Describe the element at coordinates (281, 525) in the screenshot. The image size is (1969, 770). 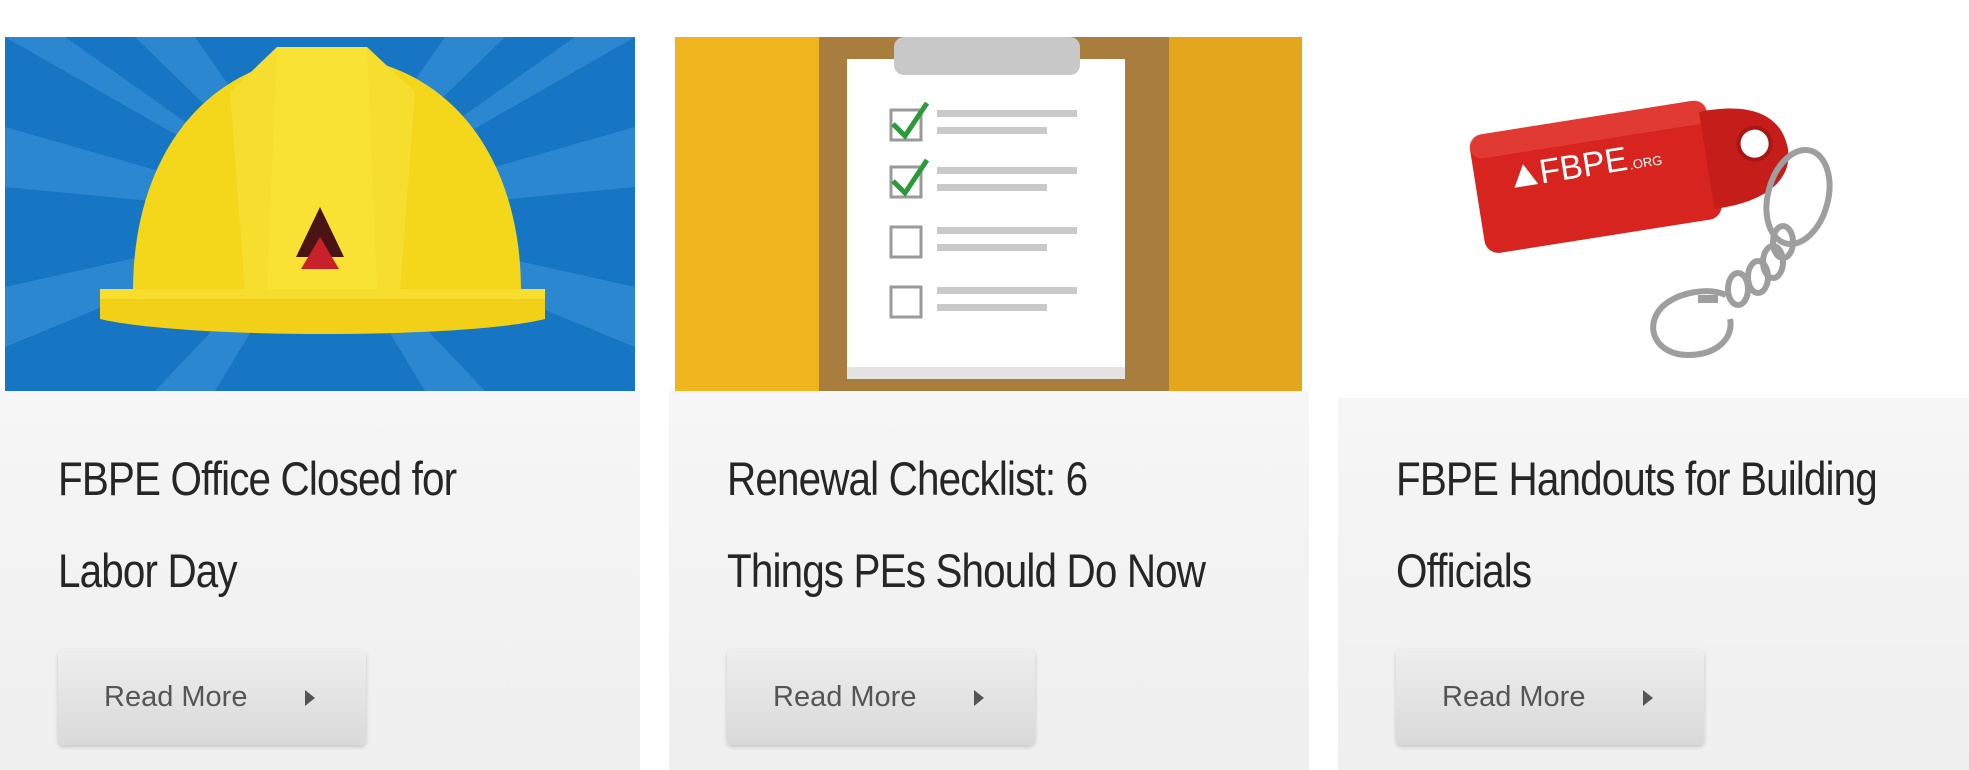
I see `card-title: FBPE Office Closed for Labor Day` at that location.